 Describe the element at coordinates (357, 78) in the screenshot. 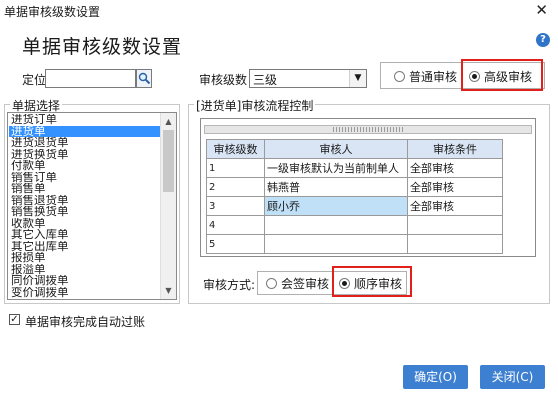

I see `chevron-down-icon: ▼` at that location.